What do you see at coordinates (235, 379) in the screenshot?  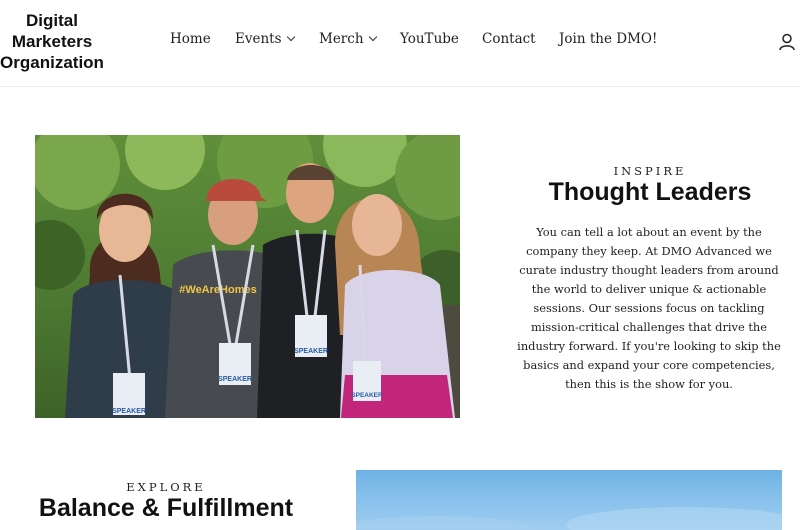 I see `speaker-badge-2: SPEAKER` at bounding box center [235, 379].